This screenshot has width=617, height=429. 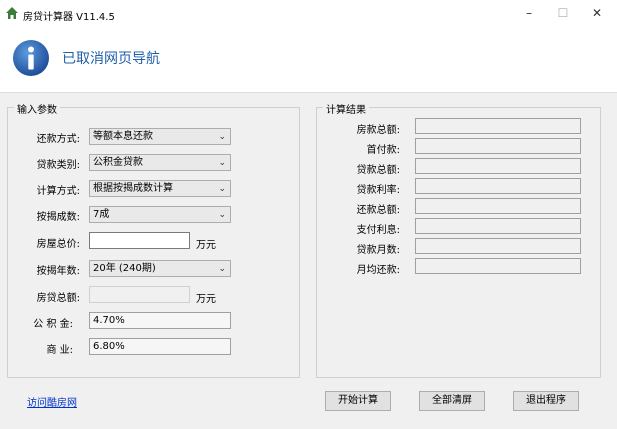 I want to click on loan-type-value: 公积金贷款, so click(x=118, y=162).